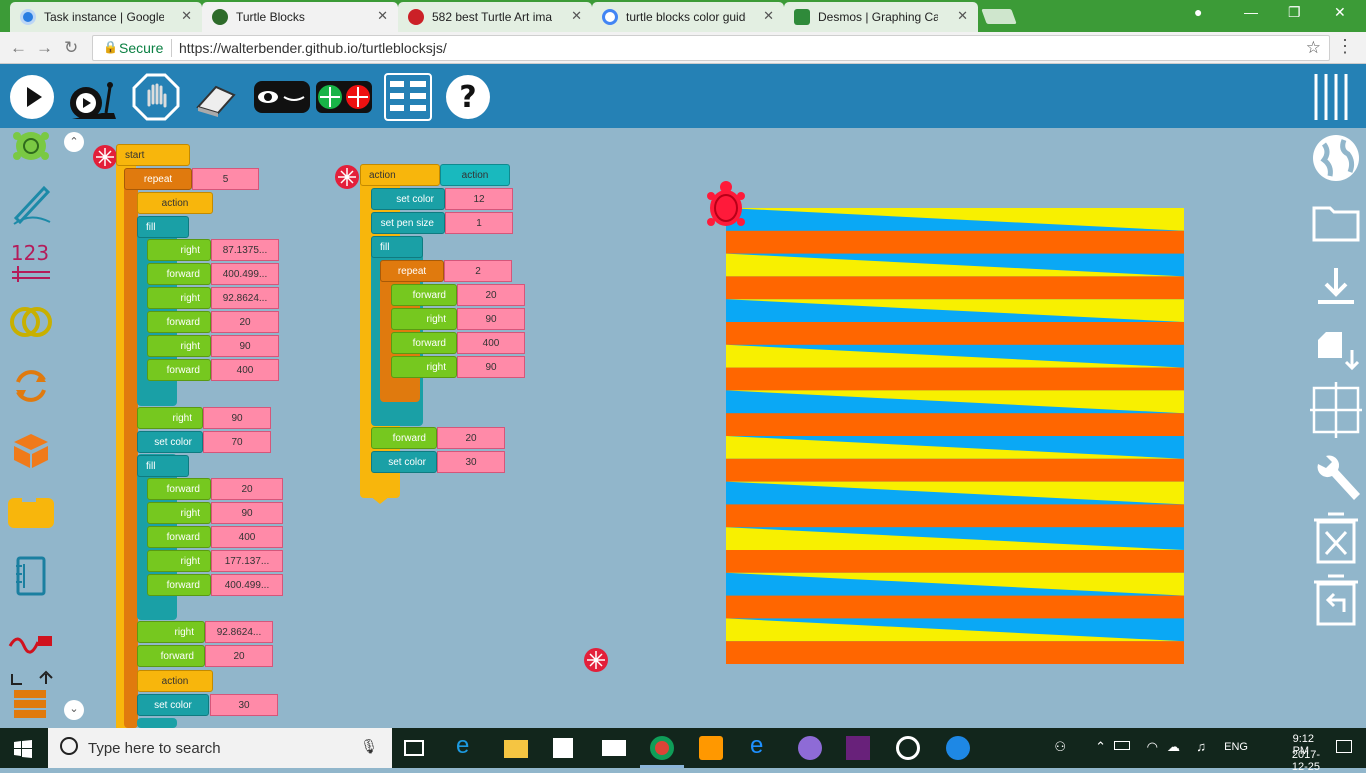 Image resolution: width=1366 pixels, height=773 pixels. What do you see at coordinates (475, 175) in the screenshot?
I see `action-name-field: action` at bounding box center [475, 175].